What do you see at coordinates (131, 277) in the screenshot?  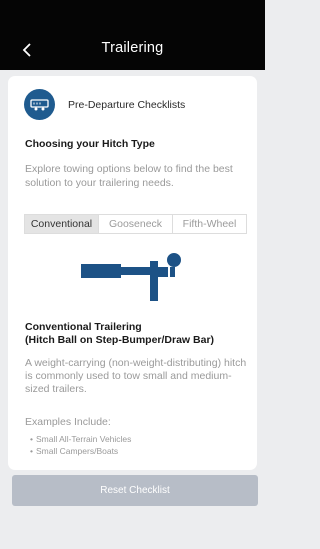 I see `hitch-illustration` at bounding box center [131, 277].